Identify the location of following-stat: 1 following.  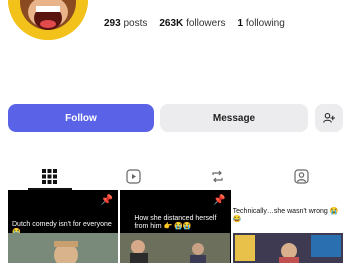
(261, 23).